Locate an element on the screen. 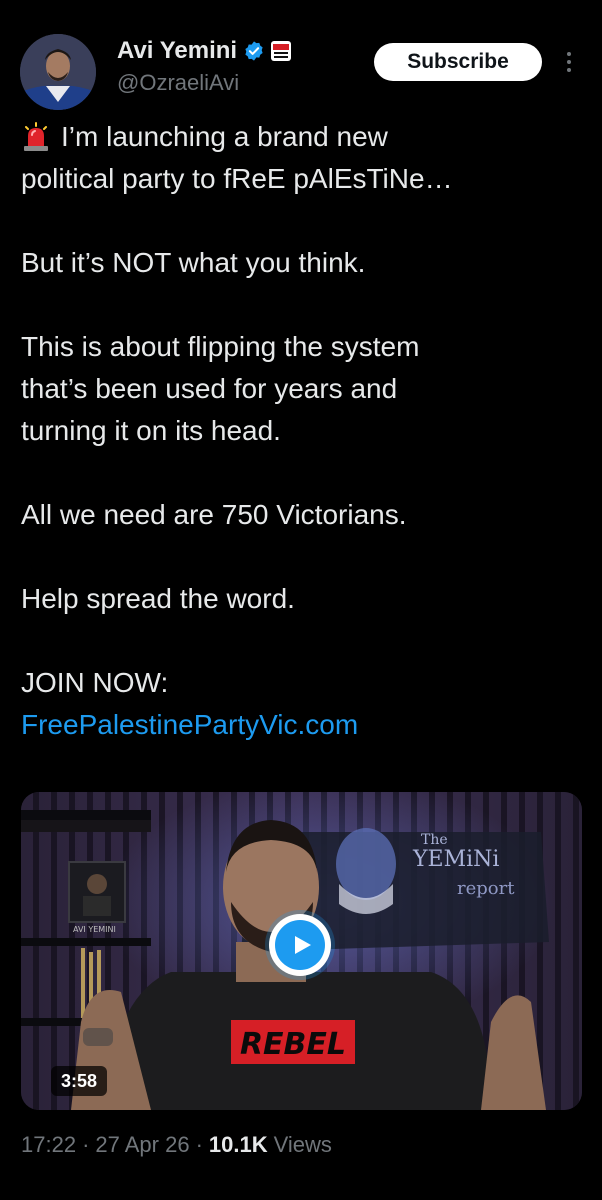 The image size is (602, 1200). post-line-1: I’m launching a brand new is located at coordinates (301, 137).